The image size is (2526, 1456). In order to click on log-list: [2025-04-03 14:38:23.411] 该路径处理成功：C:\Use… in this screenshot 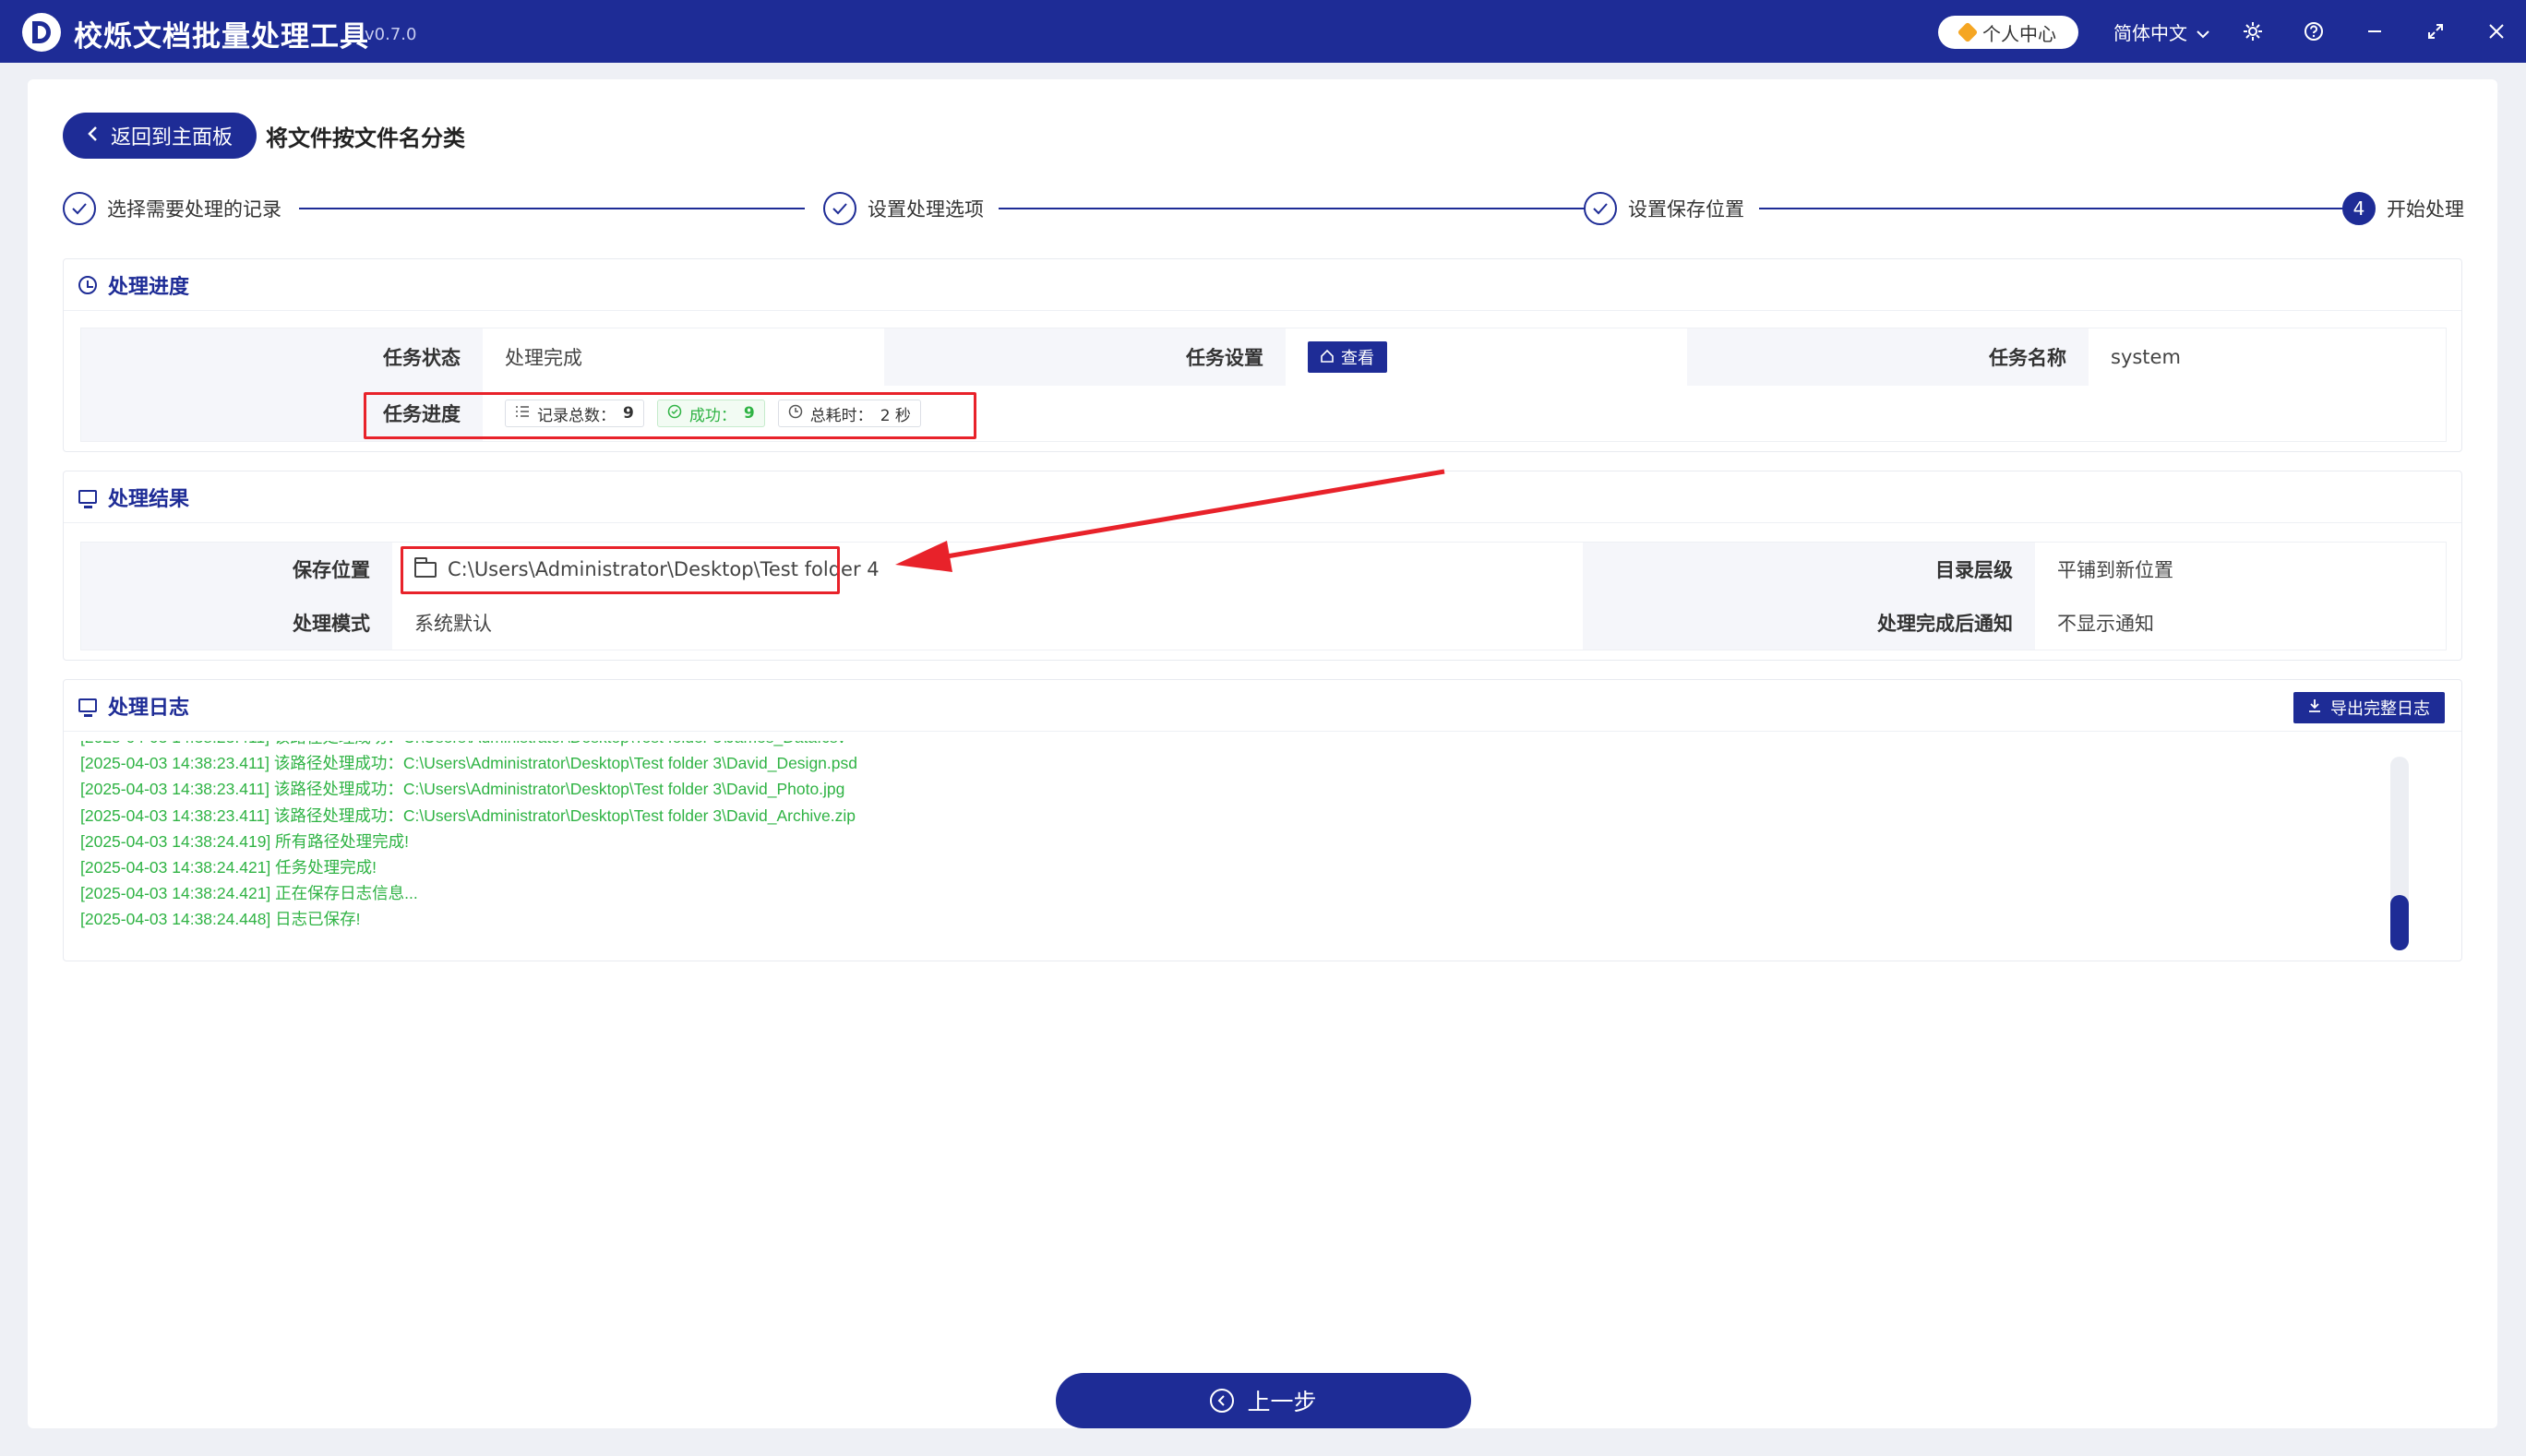, I will do `click(1243, 847)`.